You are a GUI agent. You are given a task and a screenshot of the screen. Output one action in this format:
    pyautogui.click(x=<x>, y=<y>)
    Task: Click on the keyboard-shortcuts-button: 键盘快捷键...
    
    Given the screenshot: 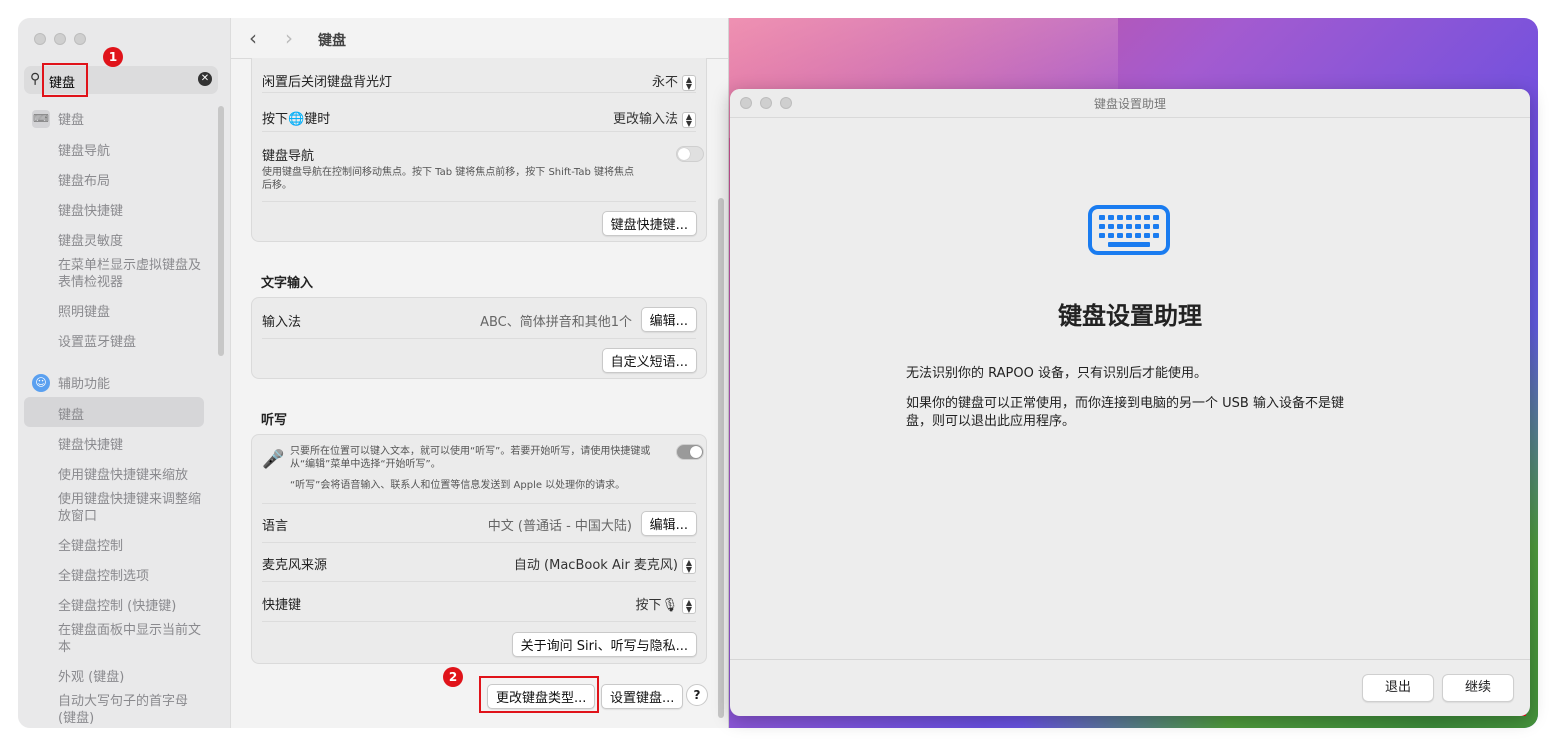 What is the action you would take?
    pyautogui.click(x=649, y=223)
    